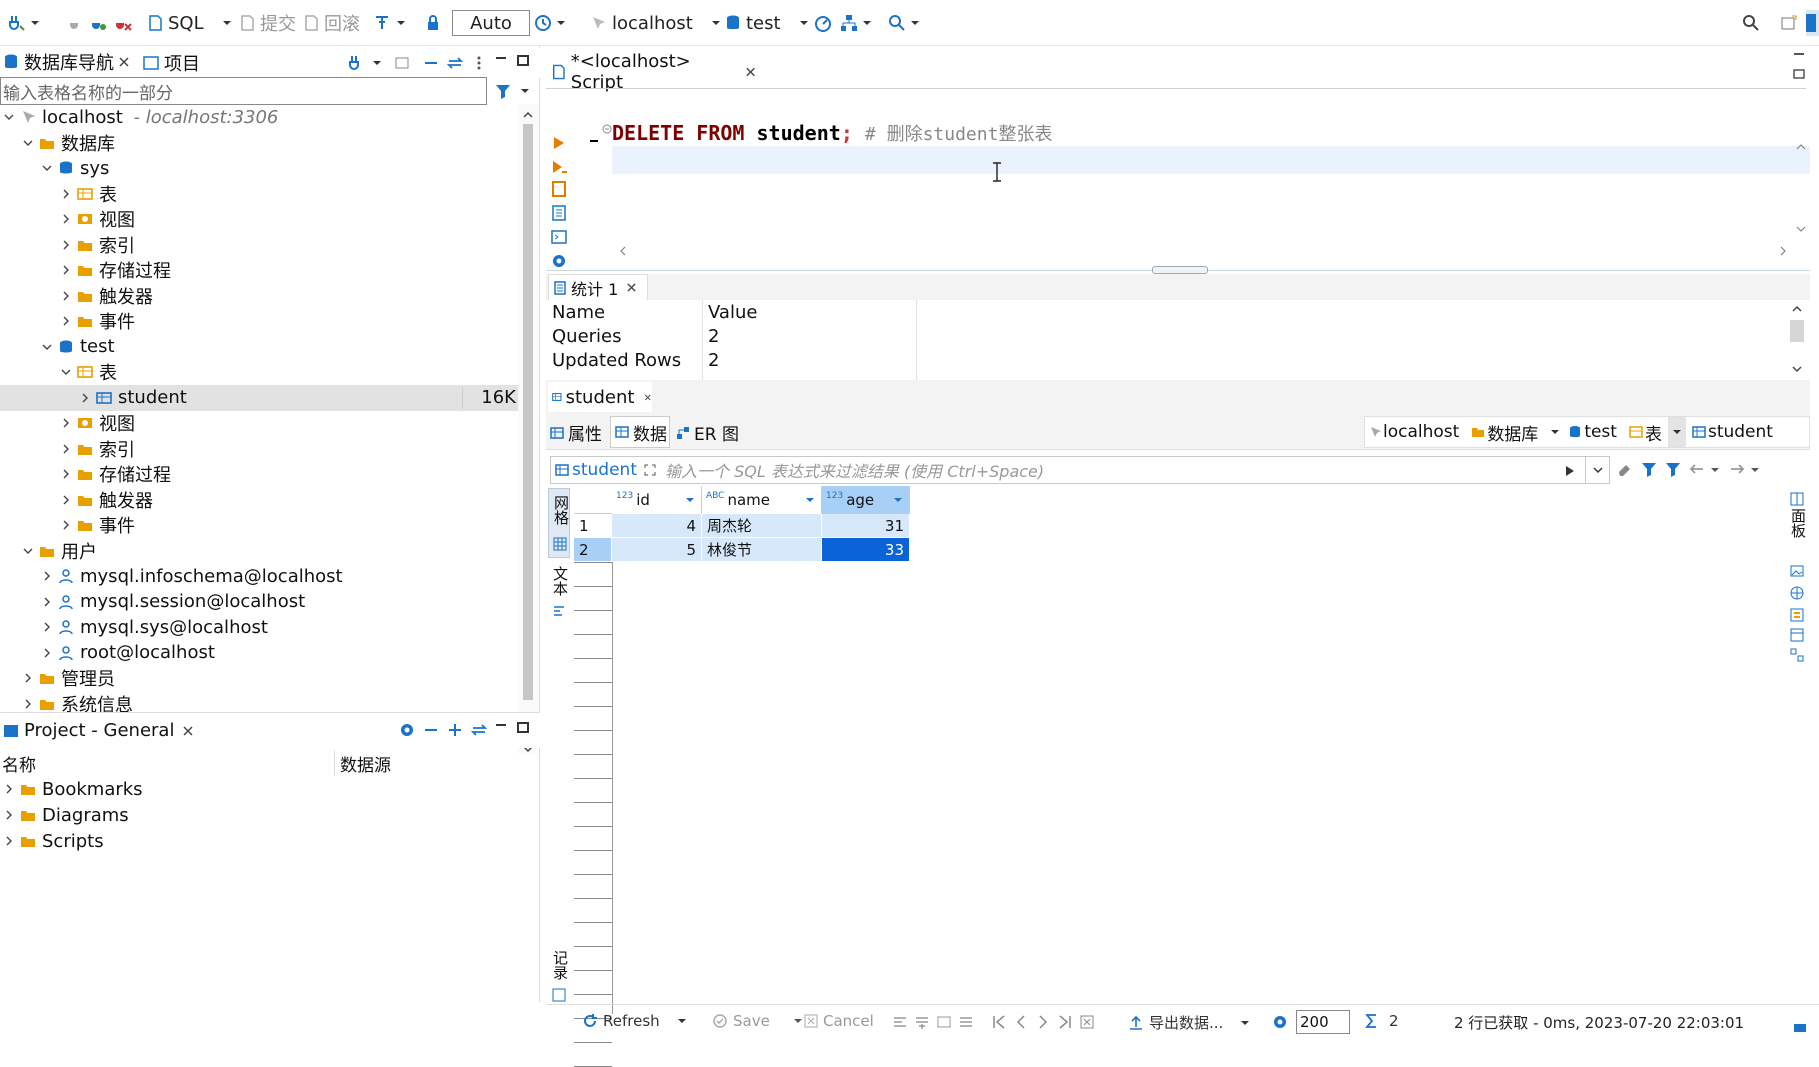 The width and height of the screenshot is (1819, 1067). I want to click on tree-node: 用户, so click(259, 551).